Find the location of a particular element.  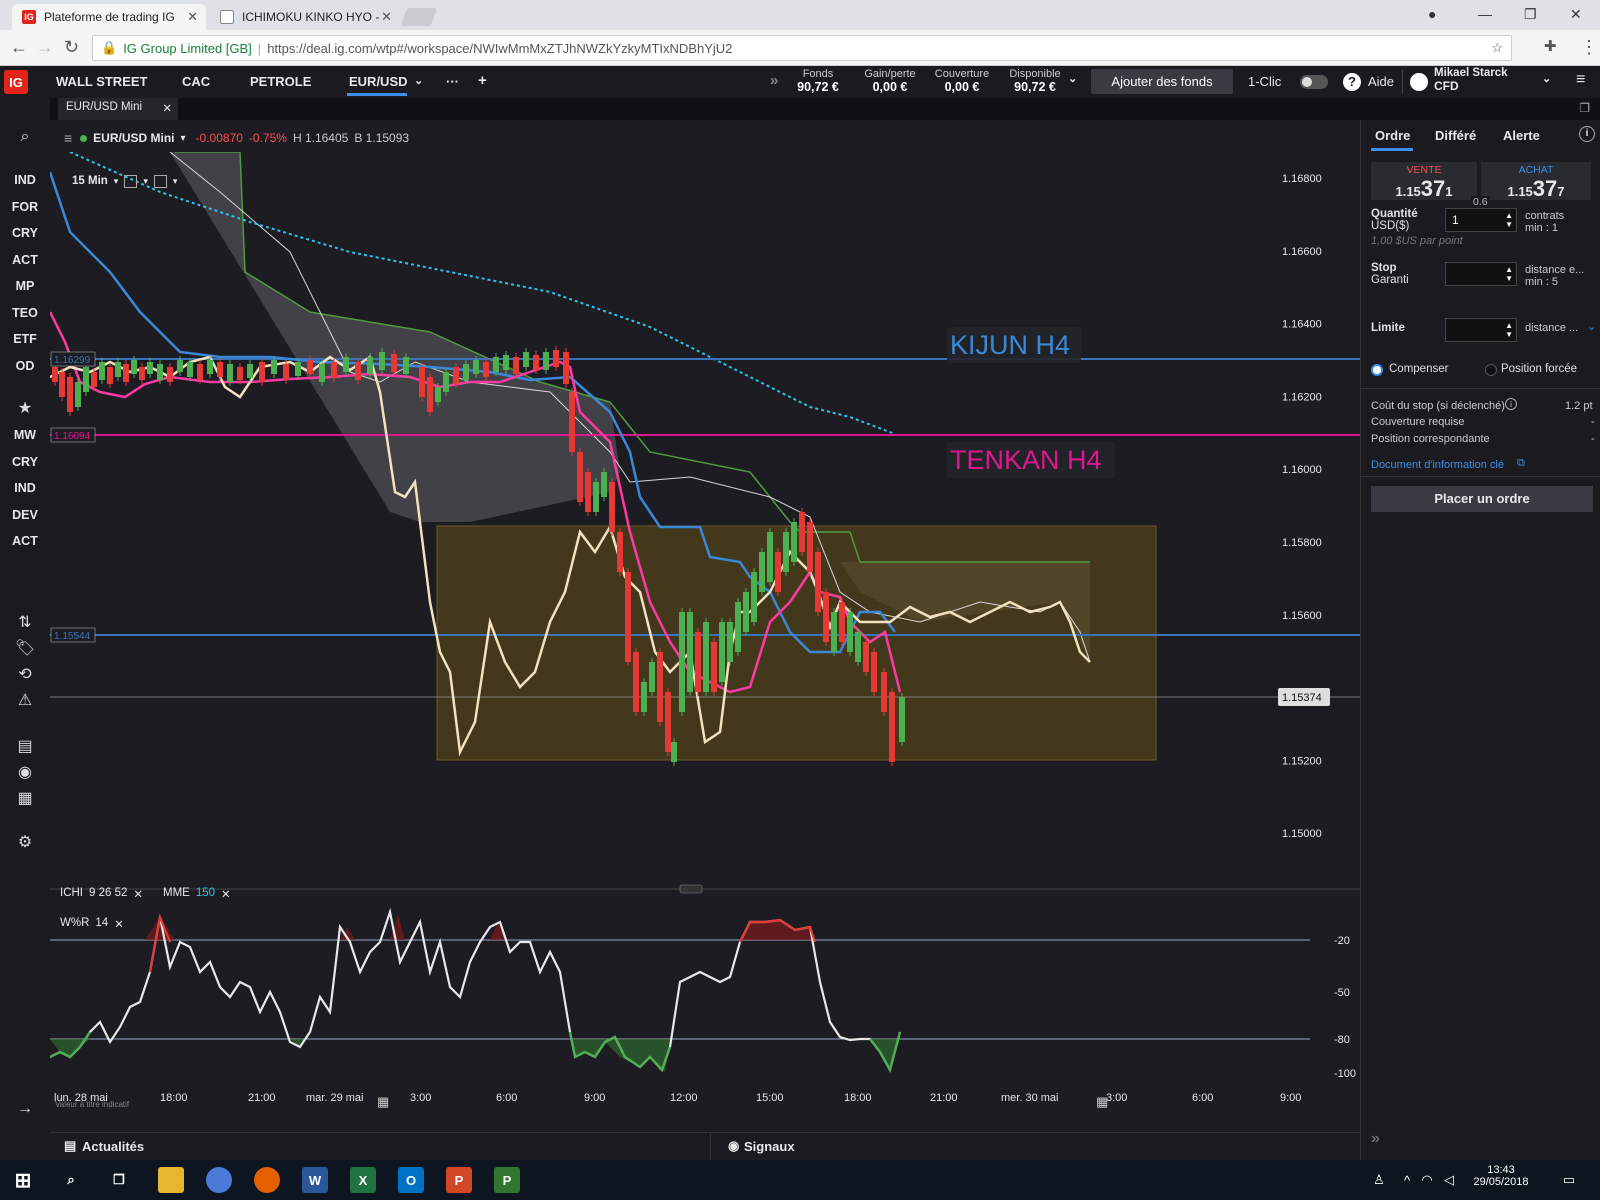

sidebar-item-mp: MP is located at coordinates (25, 286).